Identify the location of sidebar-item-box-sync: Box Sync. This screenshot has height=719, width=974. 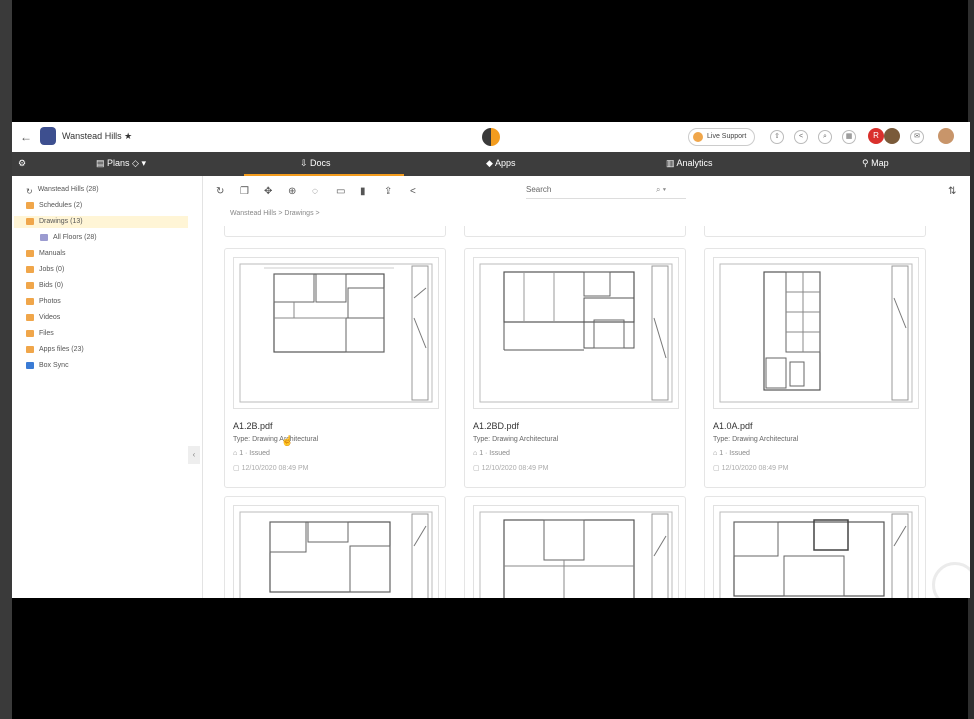
(47, 366).